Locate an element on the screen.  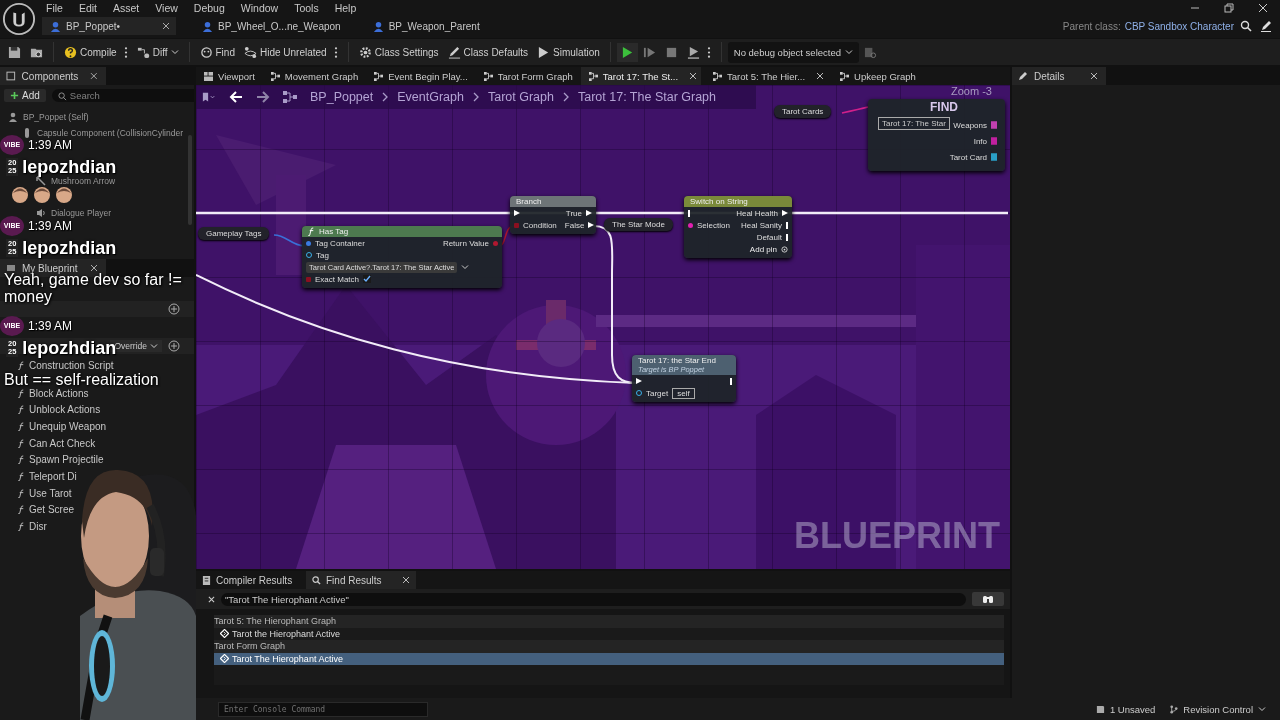
function-item: Get Scree is located at coordinates (52, 510).